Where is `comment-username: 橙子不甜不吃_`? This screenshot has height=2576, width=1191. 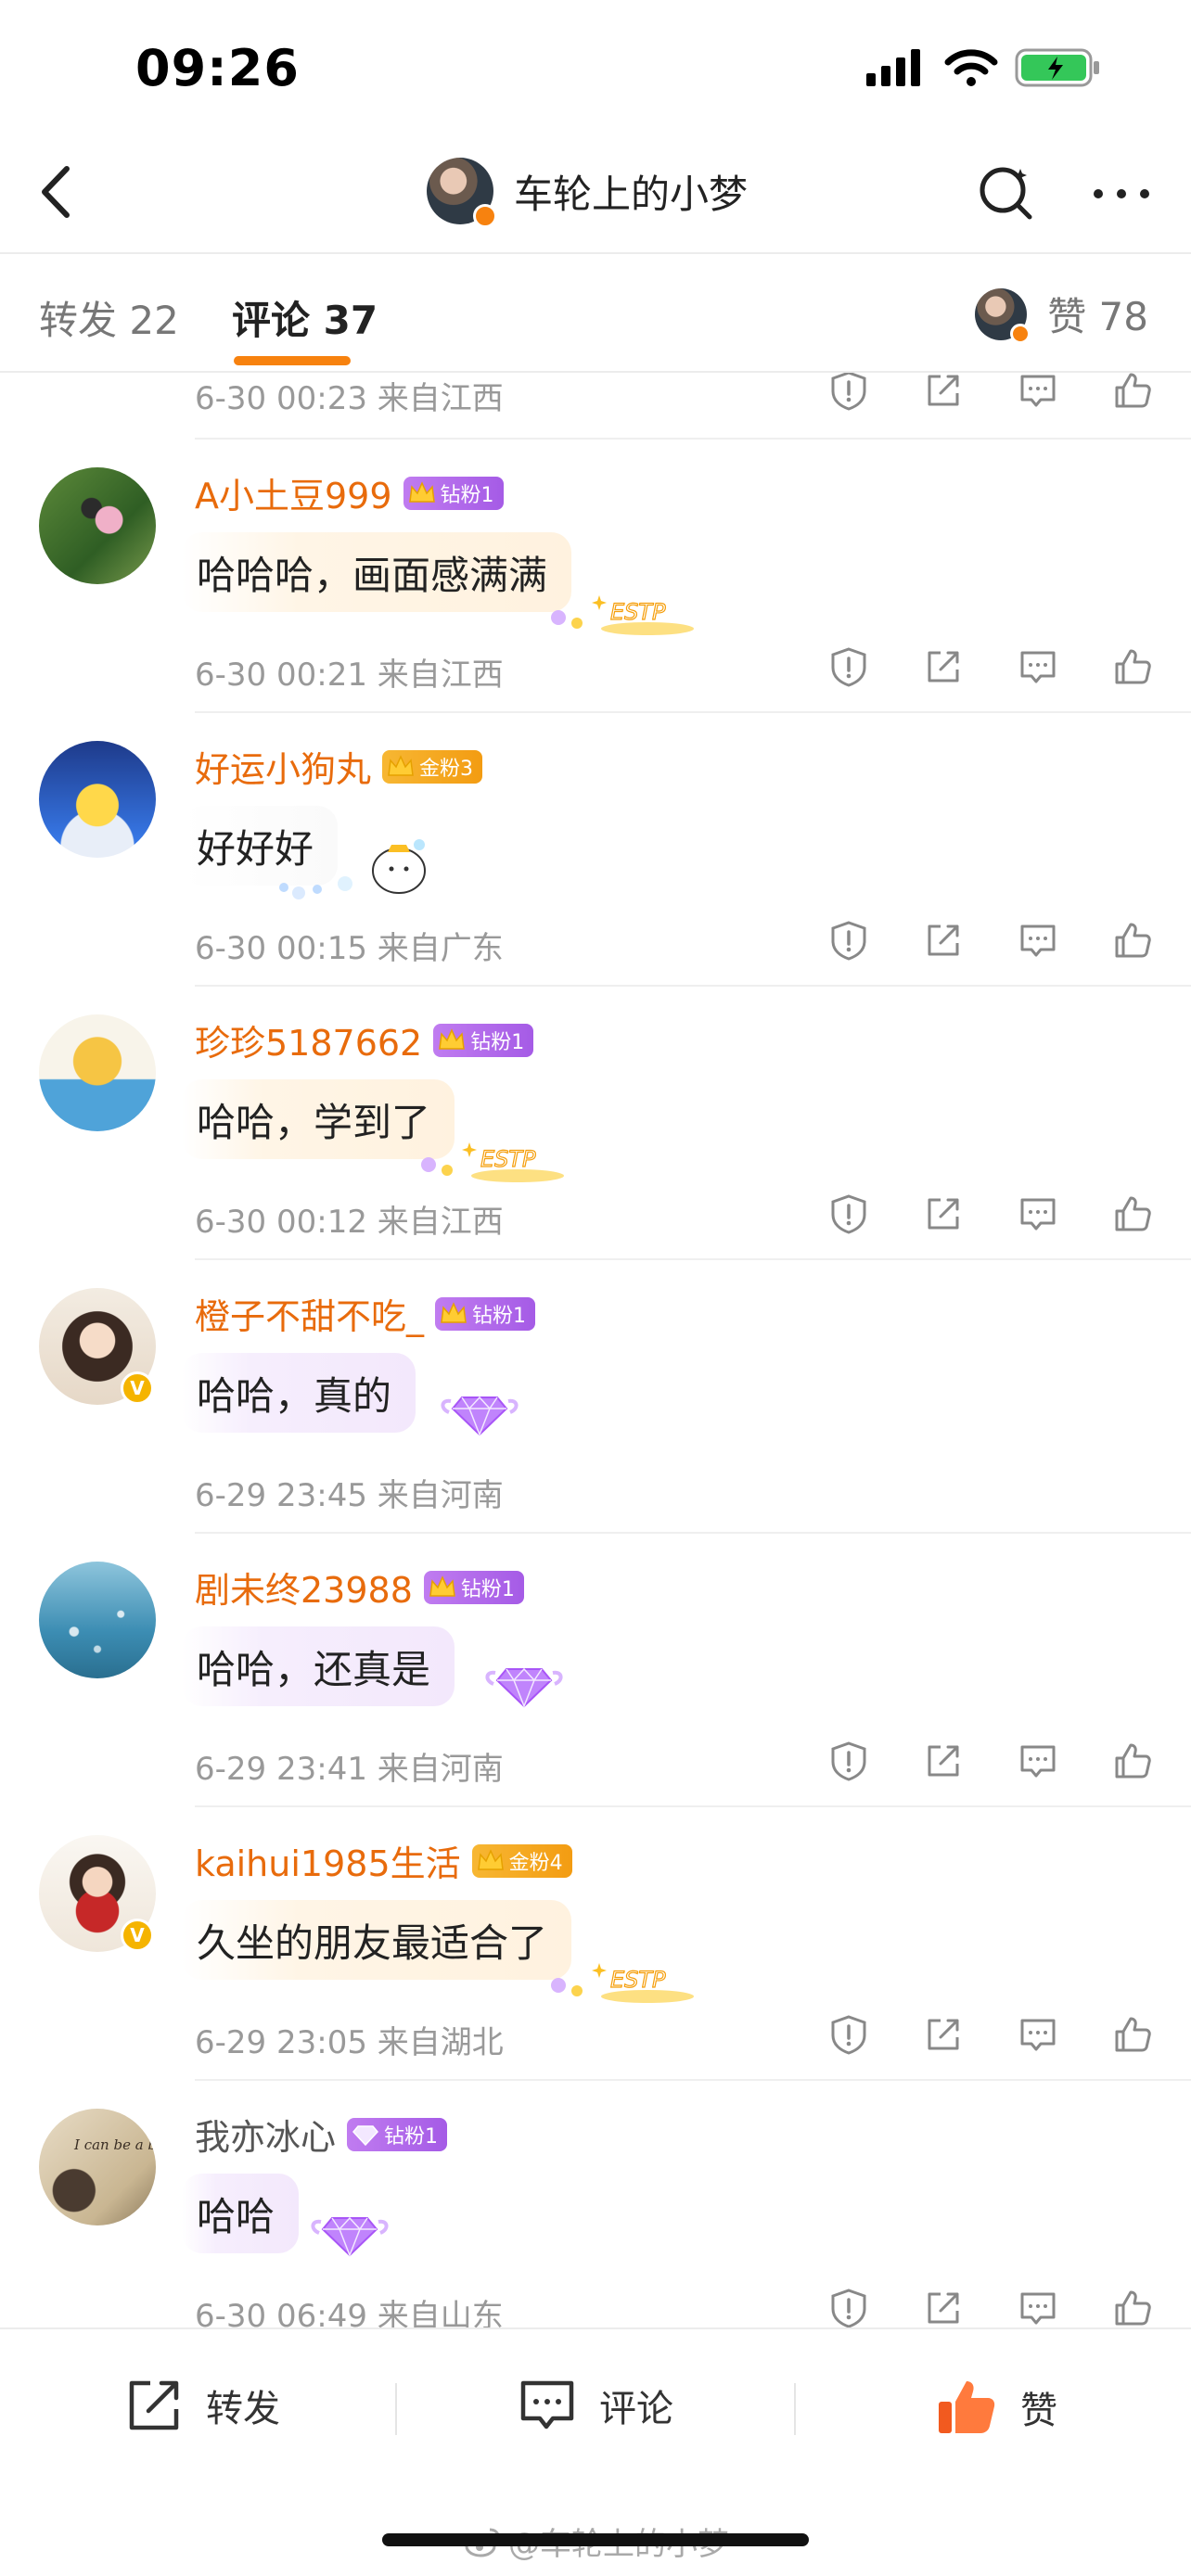
comment-username: 橙子不甜不吃_ is located at coordinates (309, 1313).